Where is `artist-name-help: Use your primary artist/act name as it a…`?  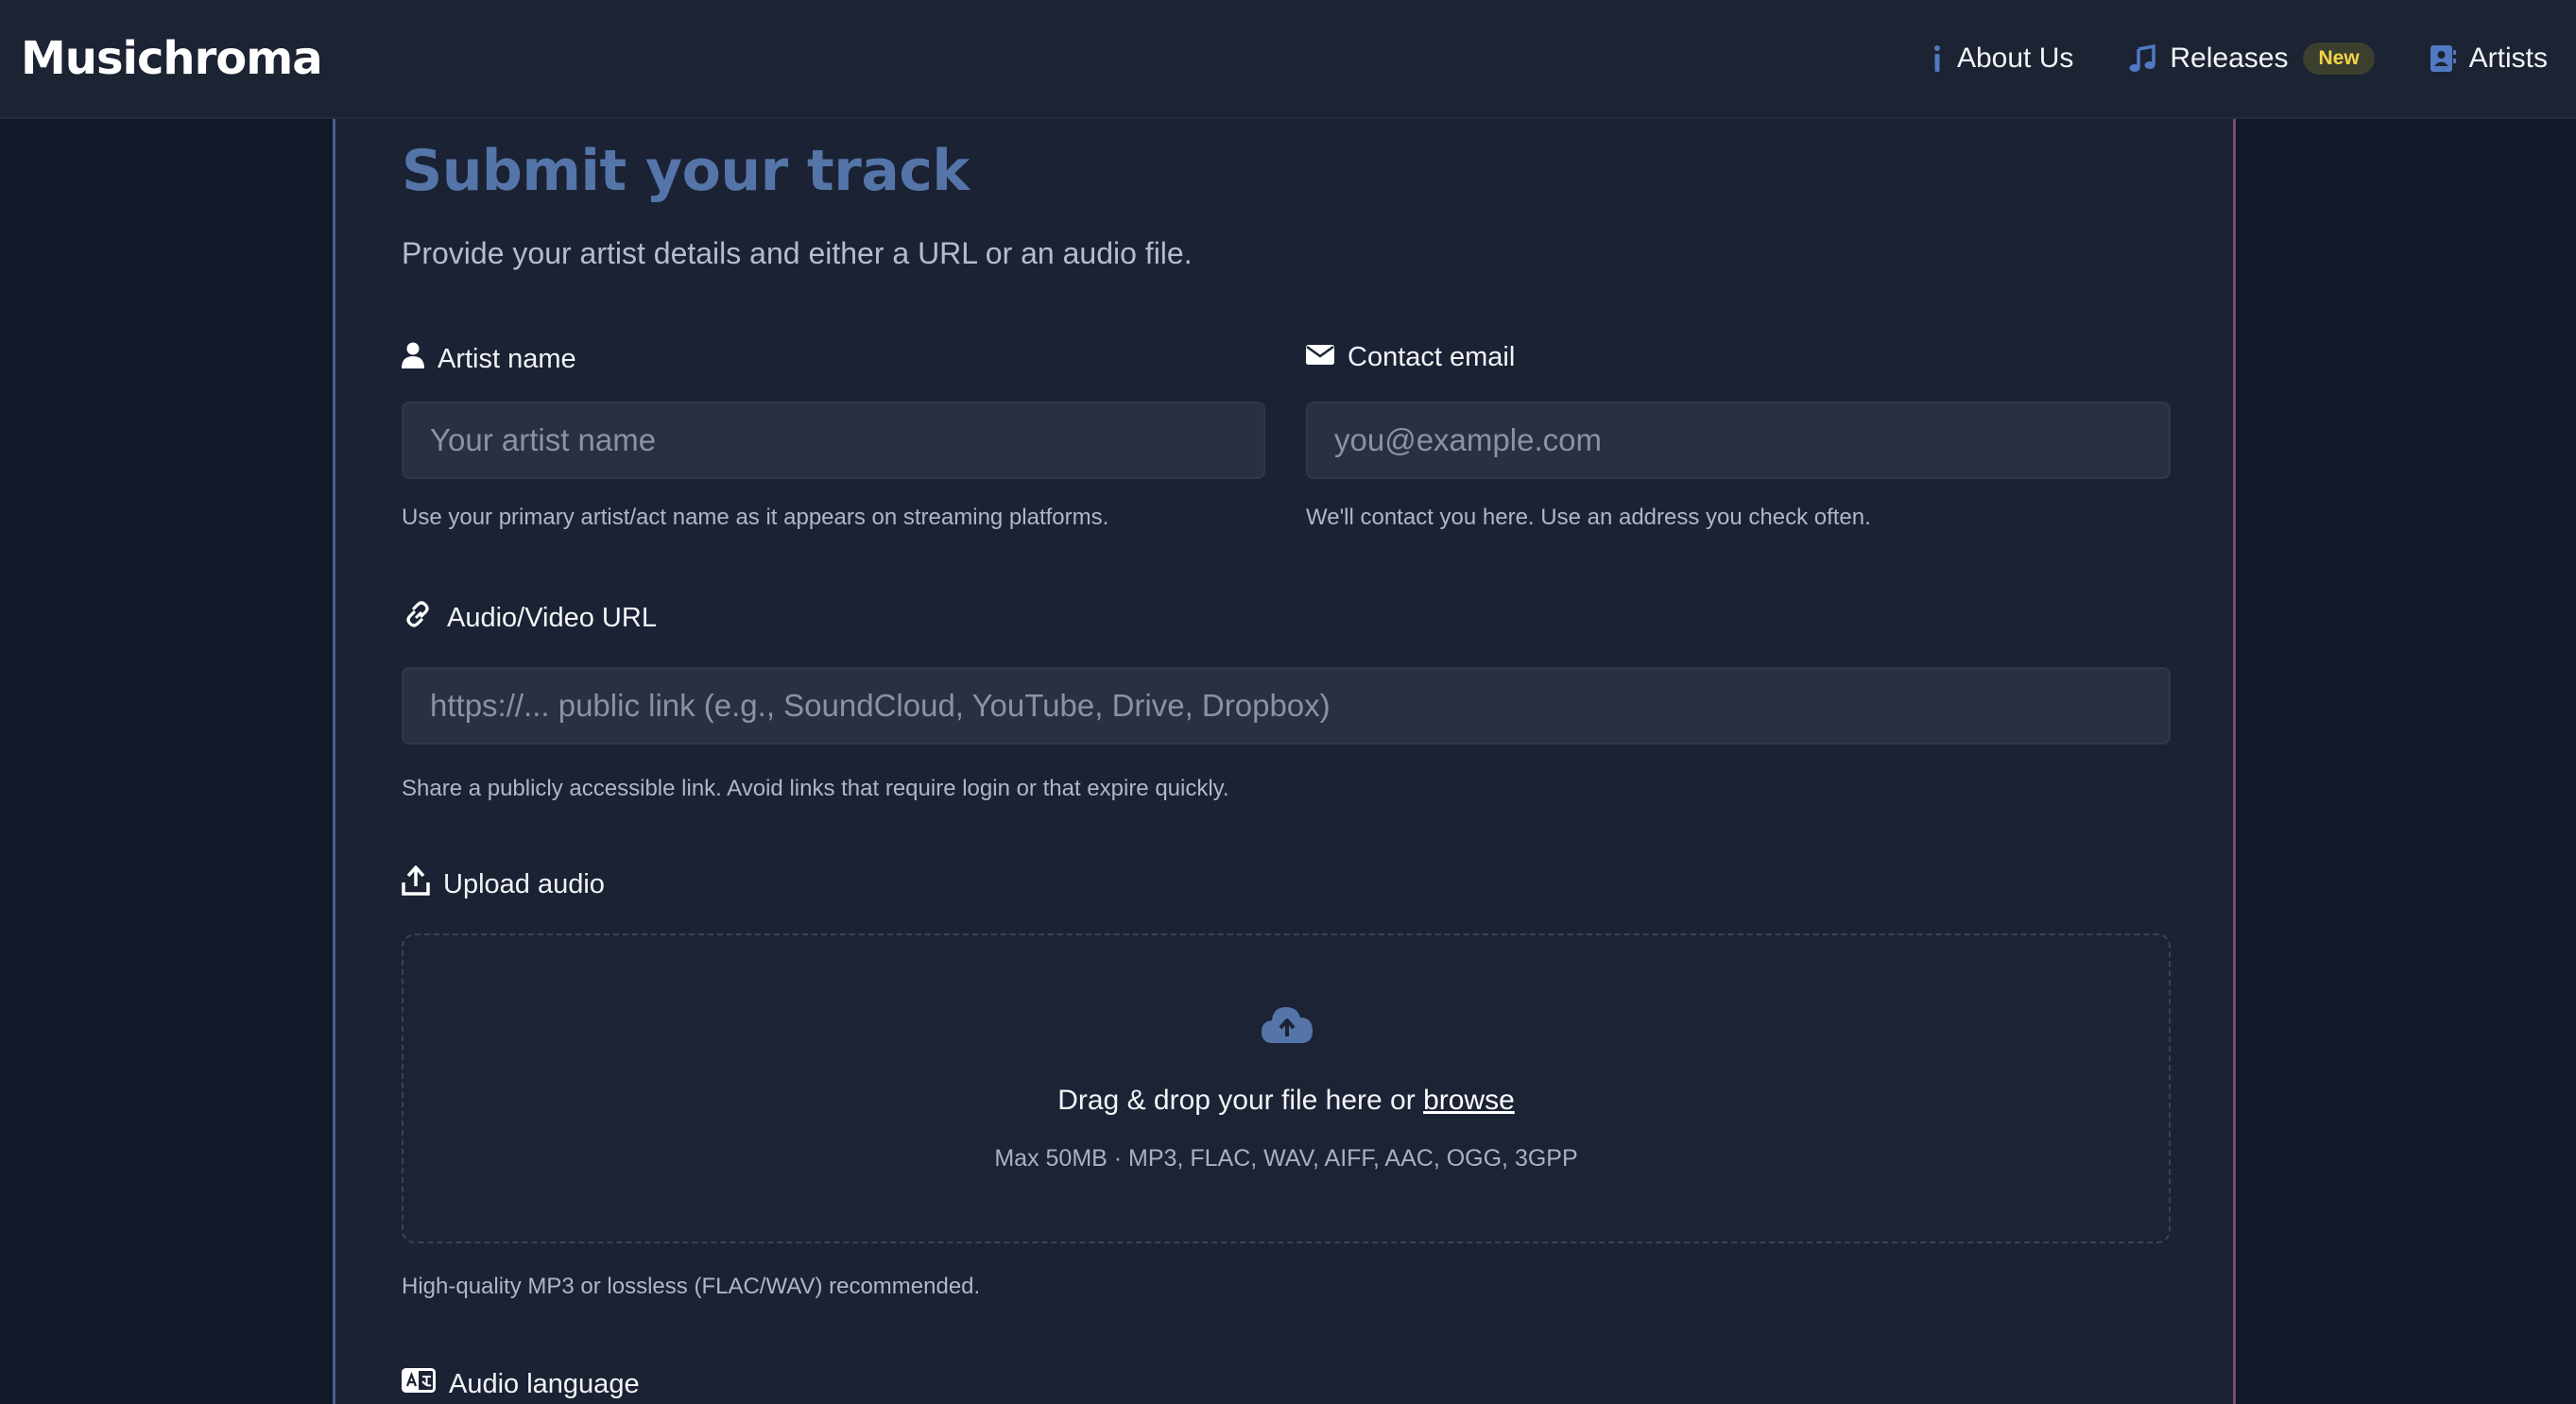 artist-name-help: Use your primary artist/act name as it a… is located at coordinates (755, 517).